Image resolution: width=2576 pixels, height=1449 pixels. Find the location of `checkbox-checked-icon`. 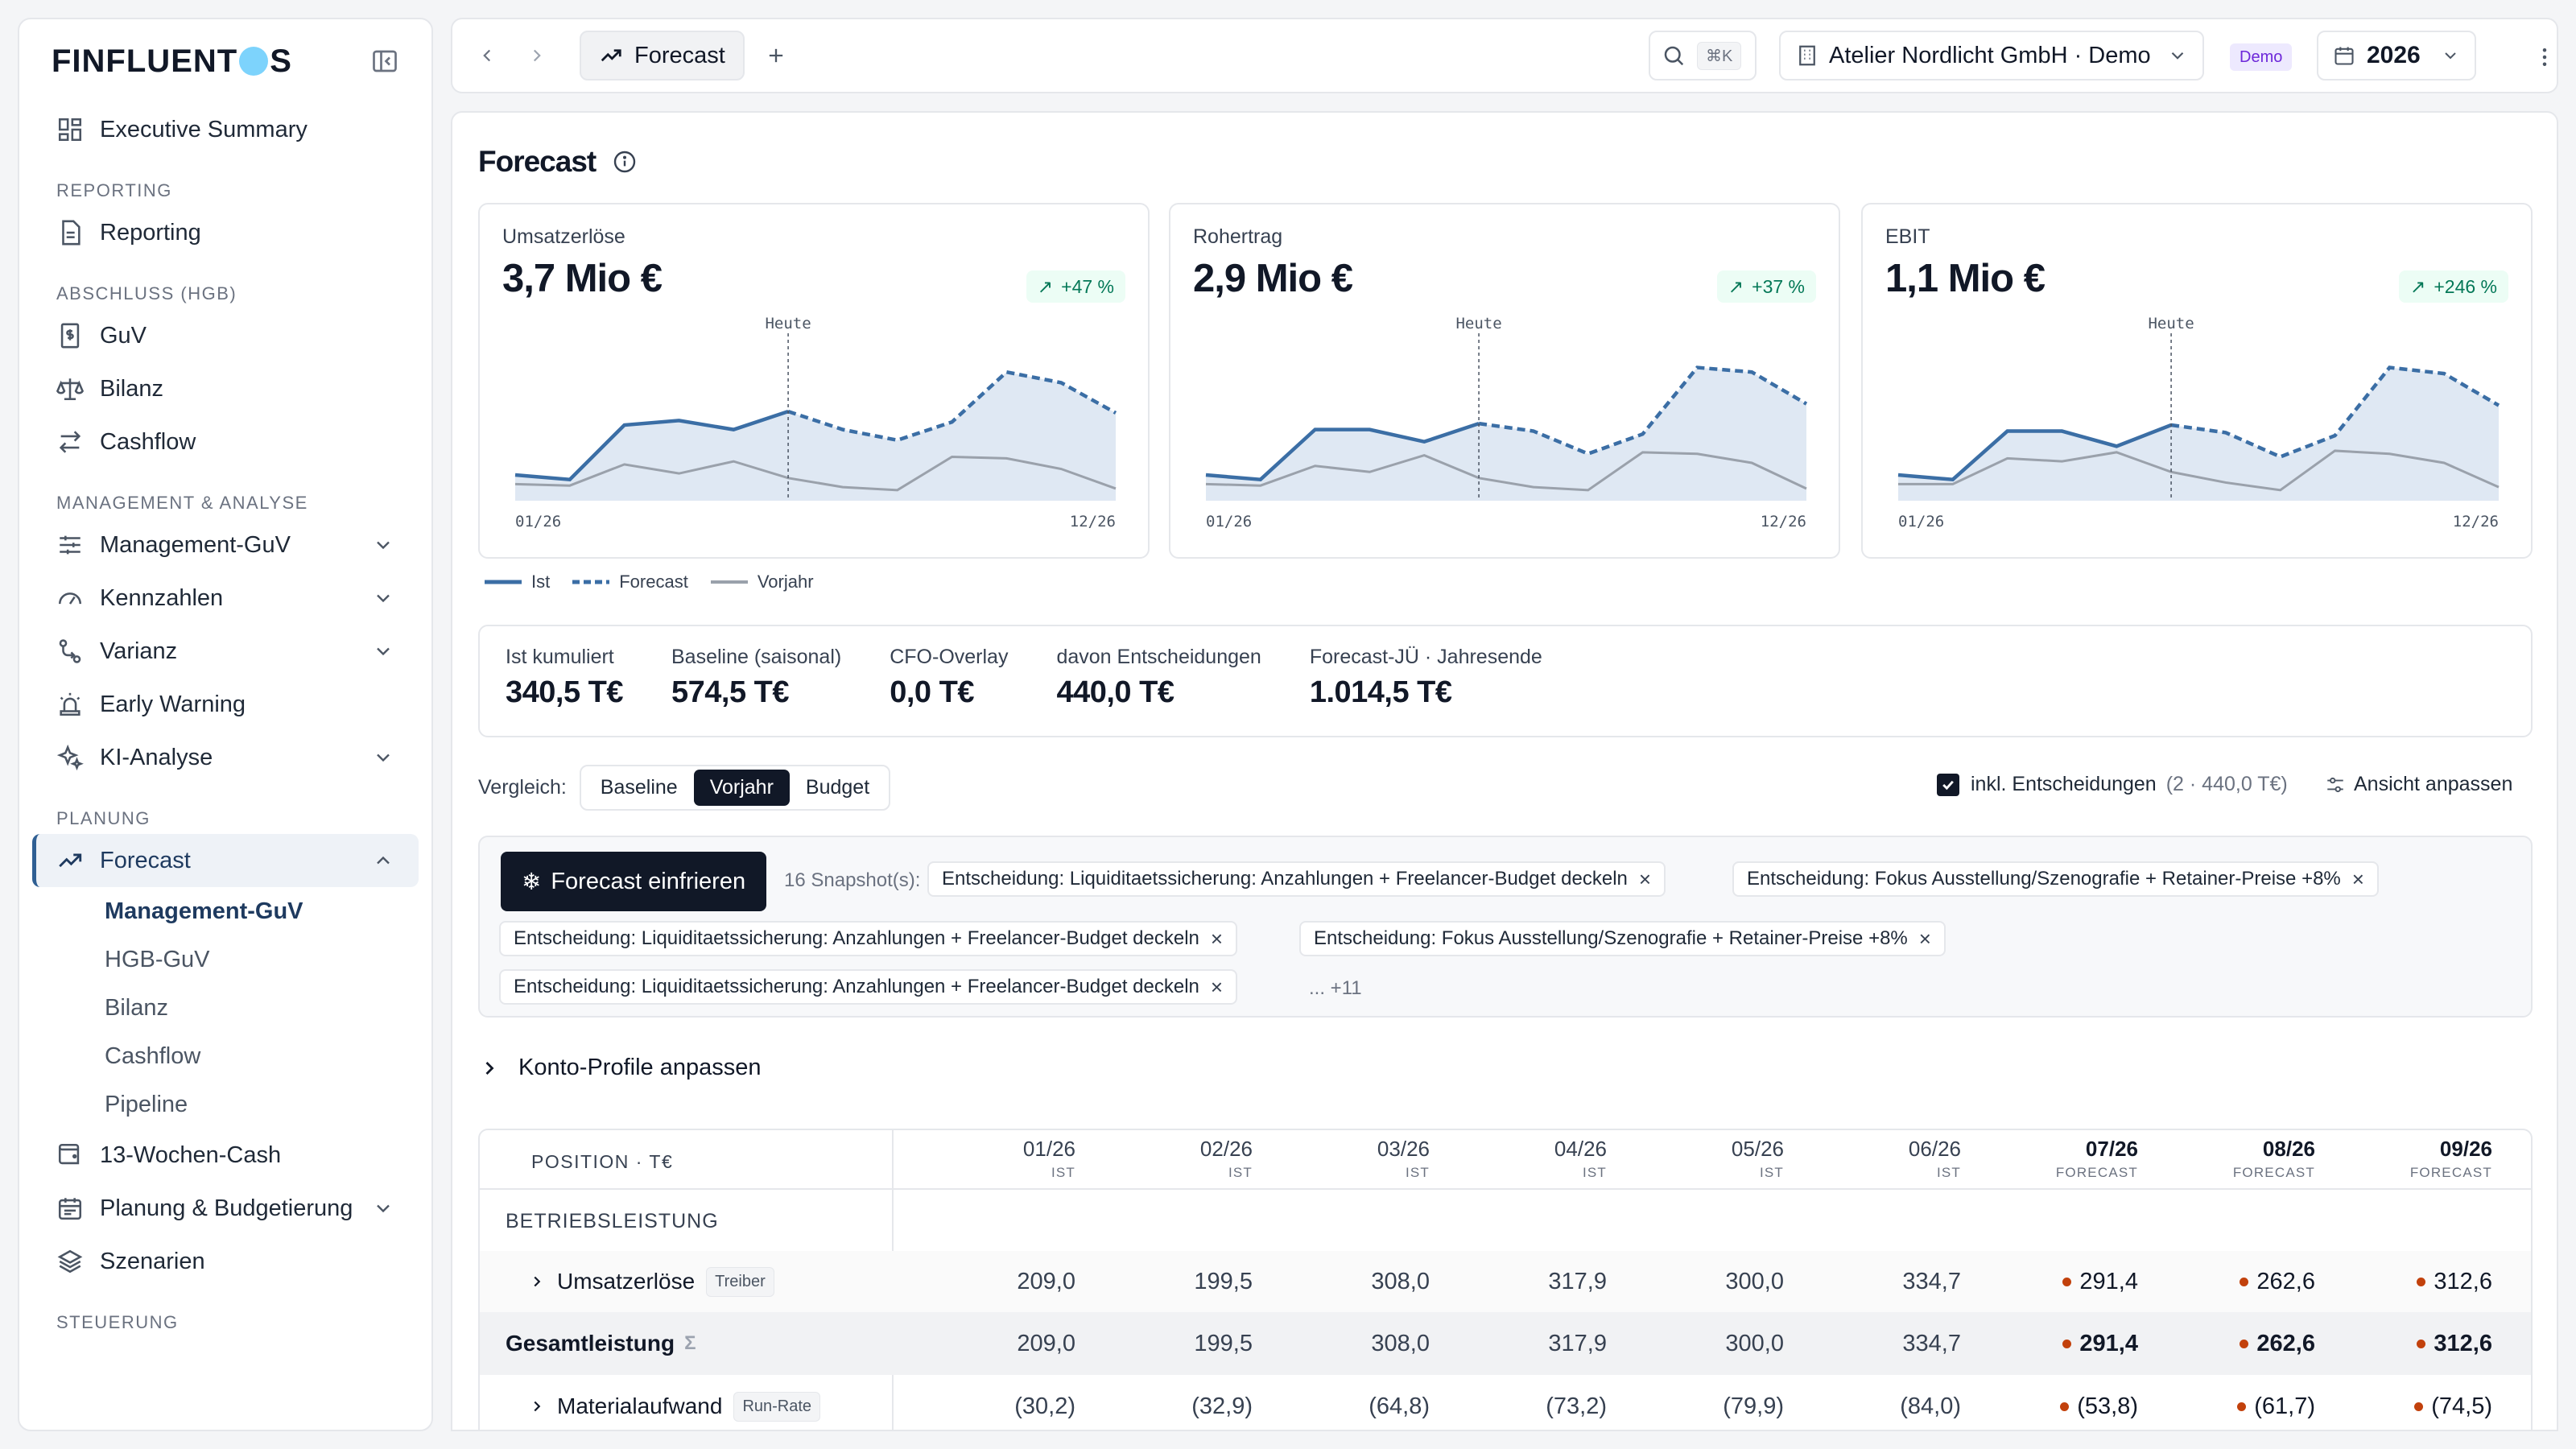

checkbox-checked-icon is located at coordinates (1948, 784).